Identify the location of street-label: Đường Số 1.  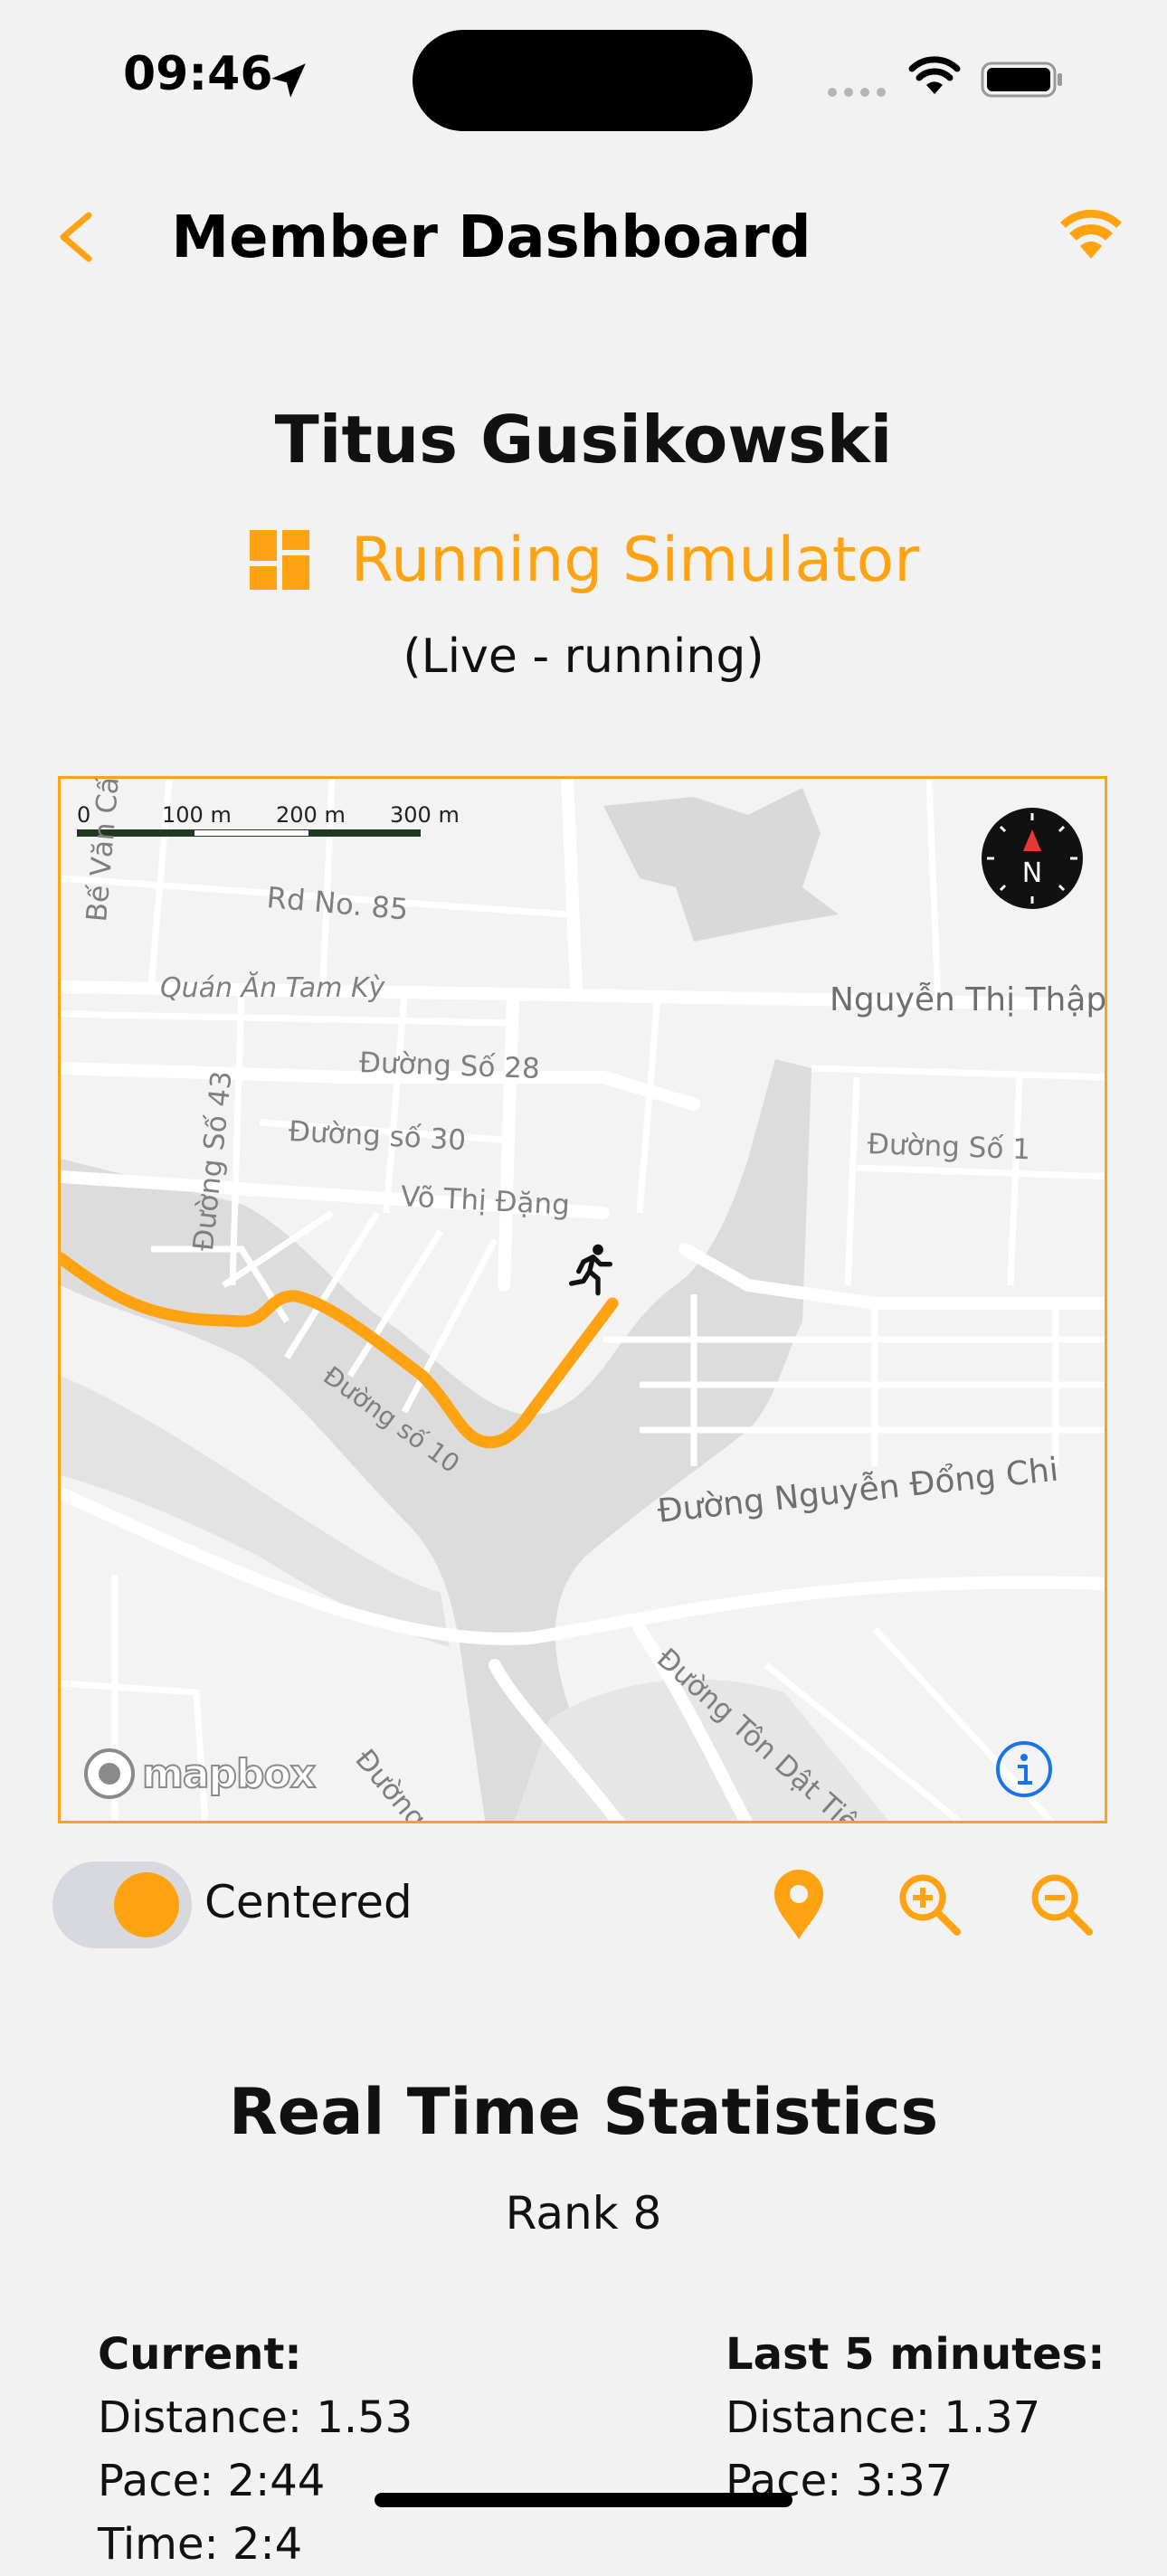
(949, 1148).